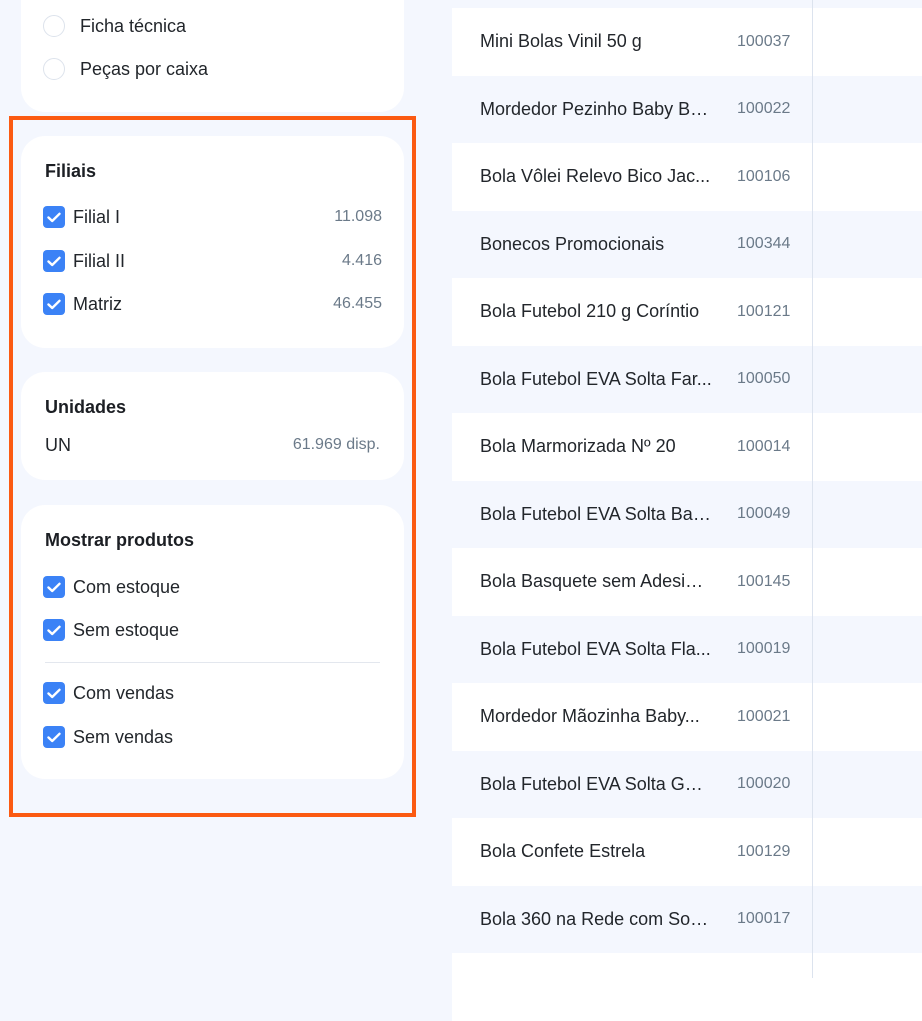 Image resolution: width=922 pixels, height=1021 pixels. I want to click on product-code: 100019, so click(764, 649).